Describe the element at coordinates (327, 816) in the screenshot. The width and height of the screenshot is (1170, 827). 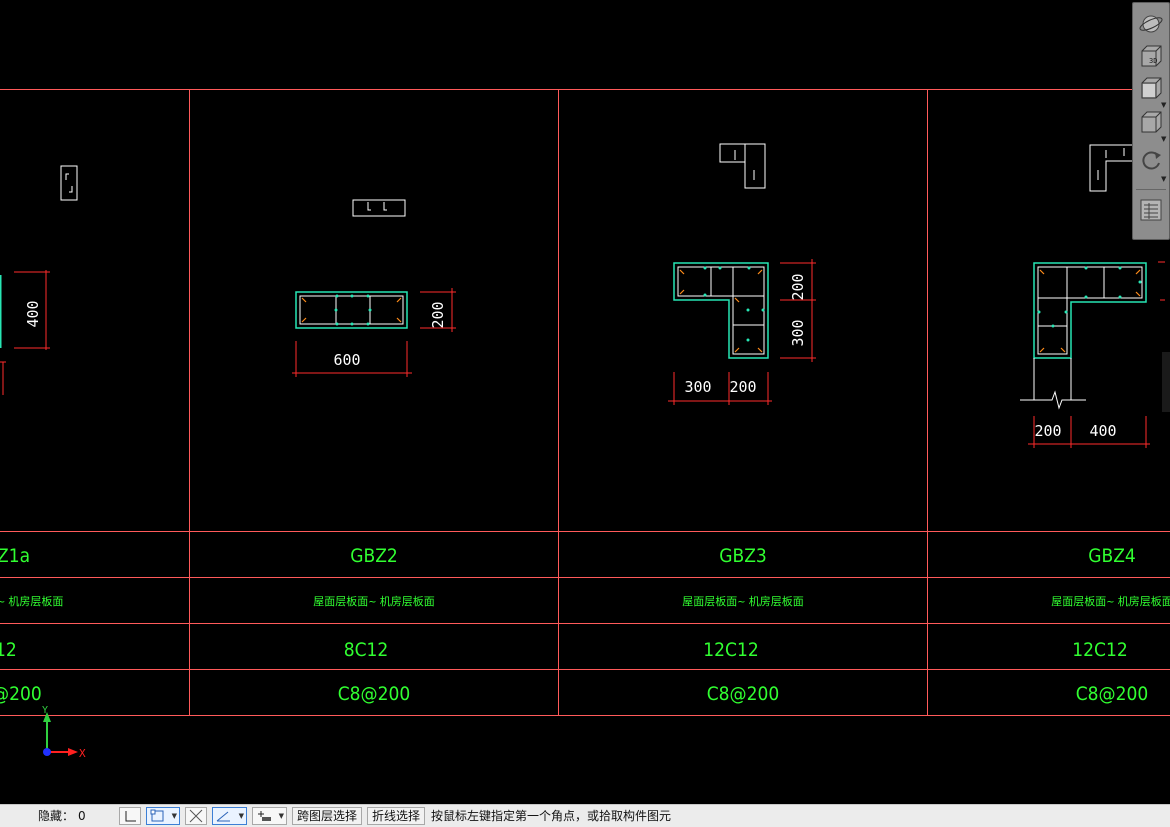
I see `cross-floor-select-button: 跨图层选择` at that location.